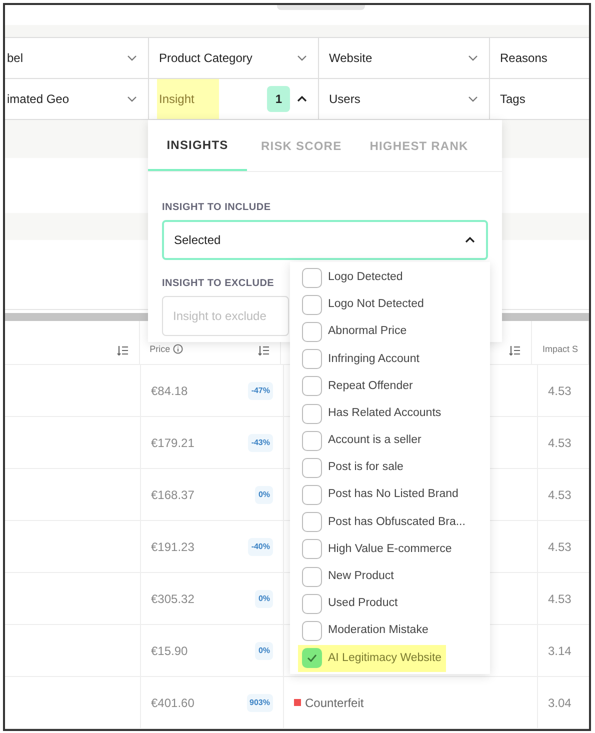 The image size is (595, 733). What do you see at coordinates (234, 99) in the screenshot?
I see `filter-dropdown: Insight 1` at bounding box center [234, 99].